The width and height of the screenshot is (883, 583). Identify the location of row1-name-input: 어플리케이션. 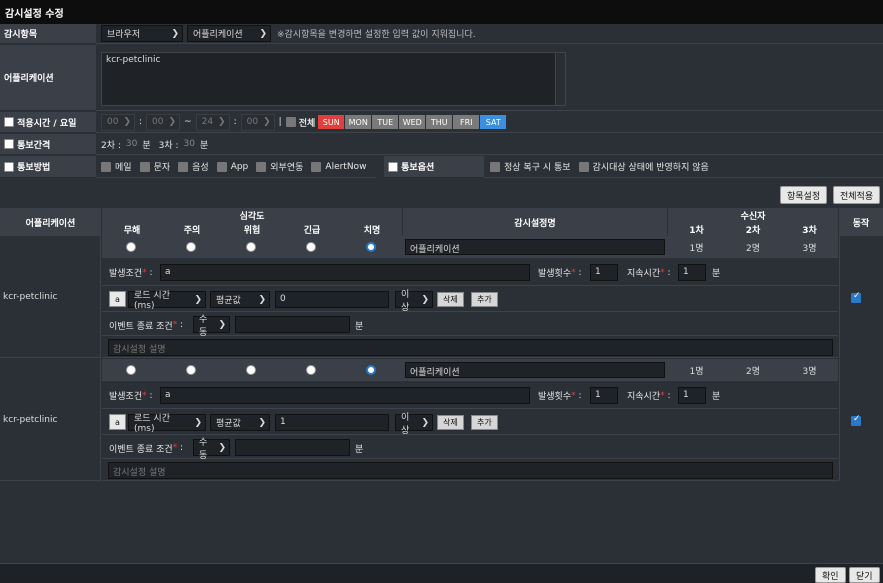
(535, 247).